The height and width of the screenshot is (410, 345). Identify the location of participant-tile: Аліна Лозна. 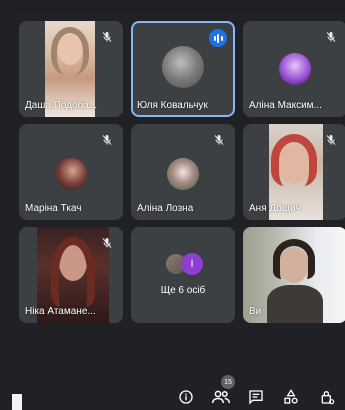
(183, 172).